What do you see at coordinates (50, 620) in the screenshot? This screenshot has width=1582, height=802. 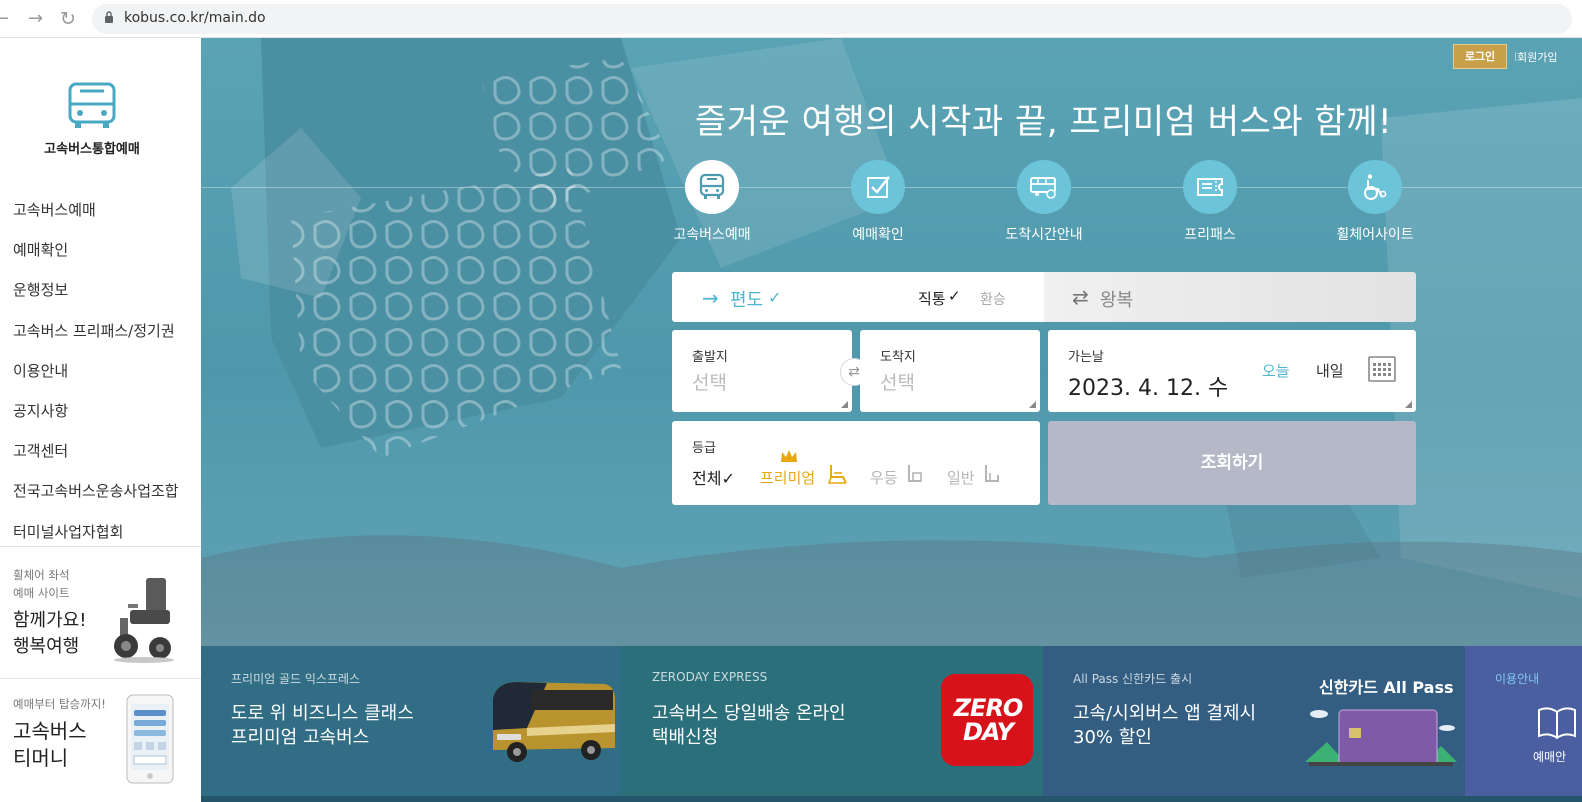 I see `wheelchair-promo-title1: 함께가요!` at bounding box center [50, 620].